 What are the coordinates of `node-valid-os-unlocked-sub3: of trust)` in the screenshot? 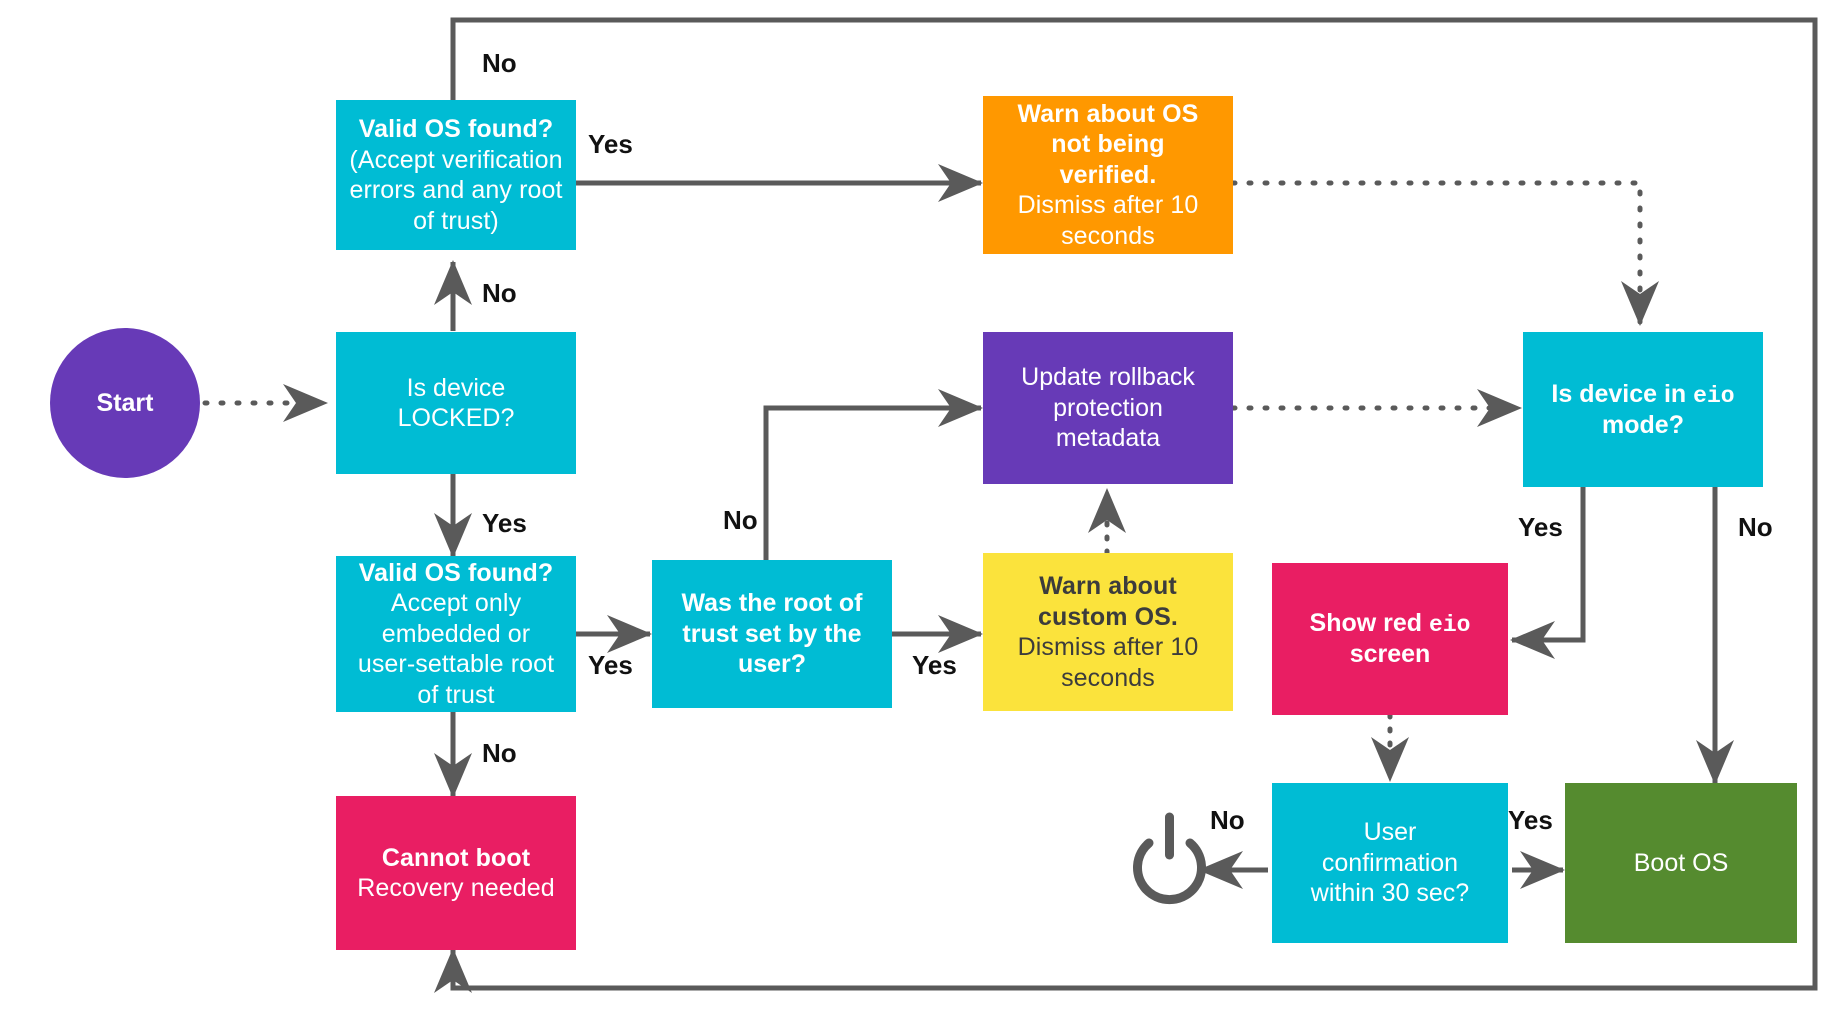 It's located at (456, 220).